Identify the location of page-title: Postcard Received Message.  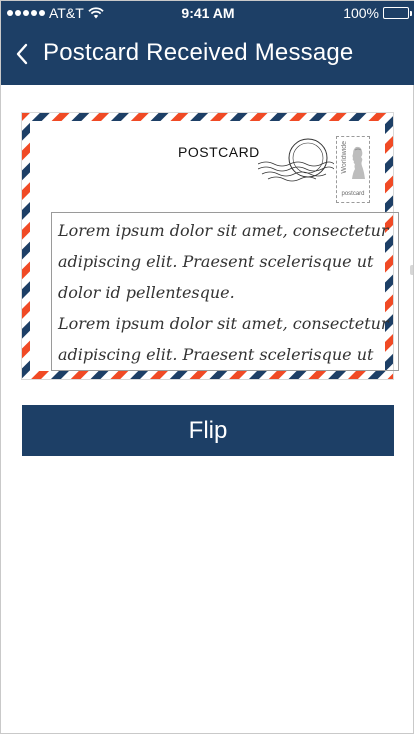
(198, 52).